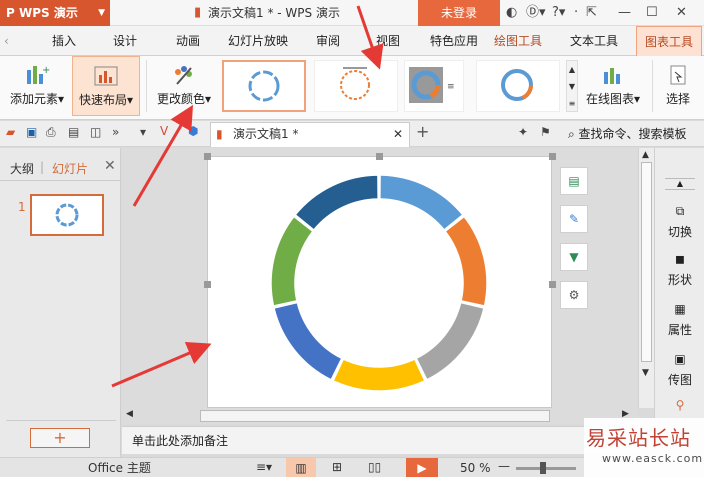 This screenshot has height=477, width=704. Describe the element at coordinates (188, 41) in the screenshot. I see `tab-animation: 动画` at that location.